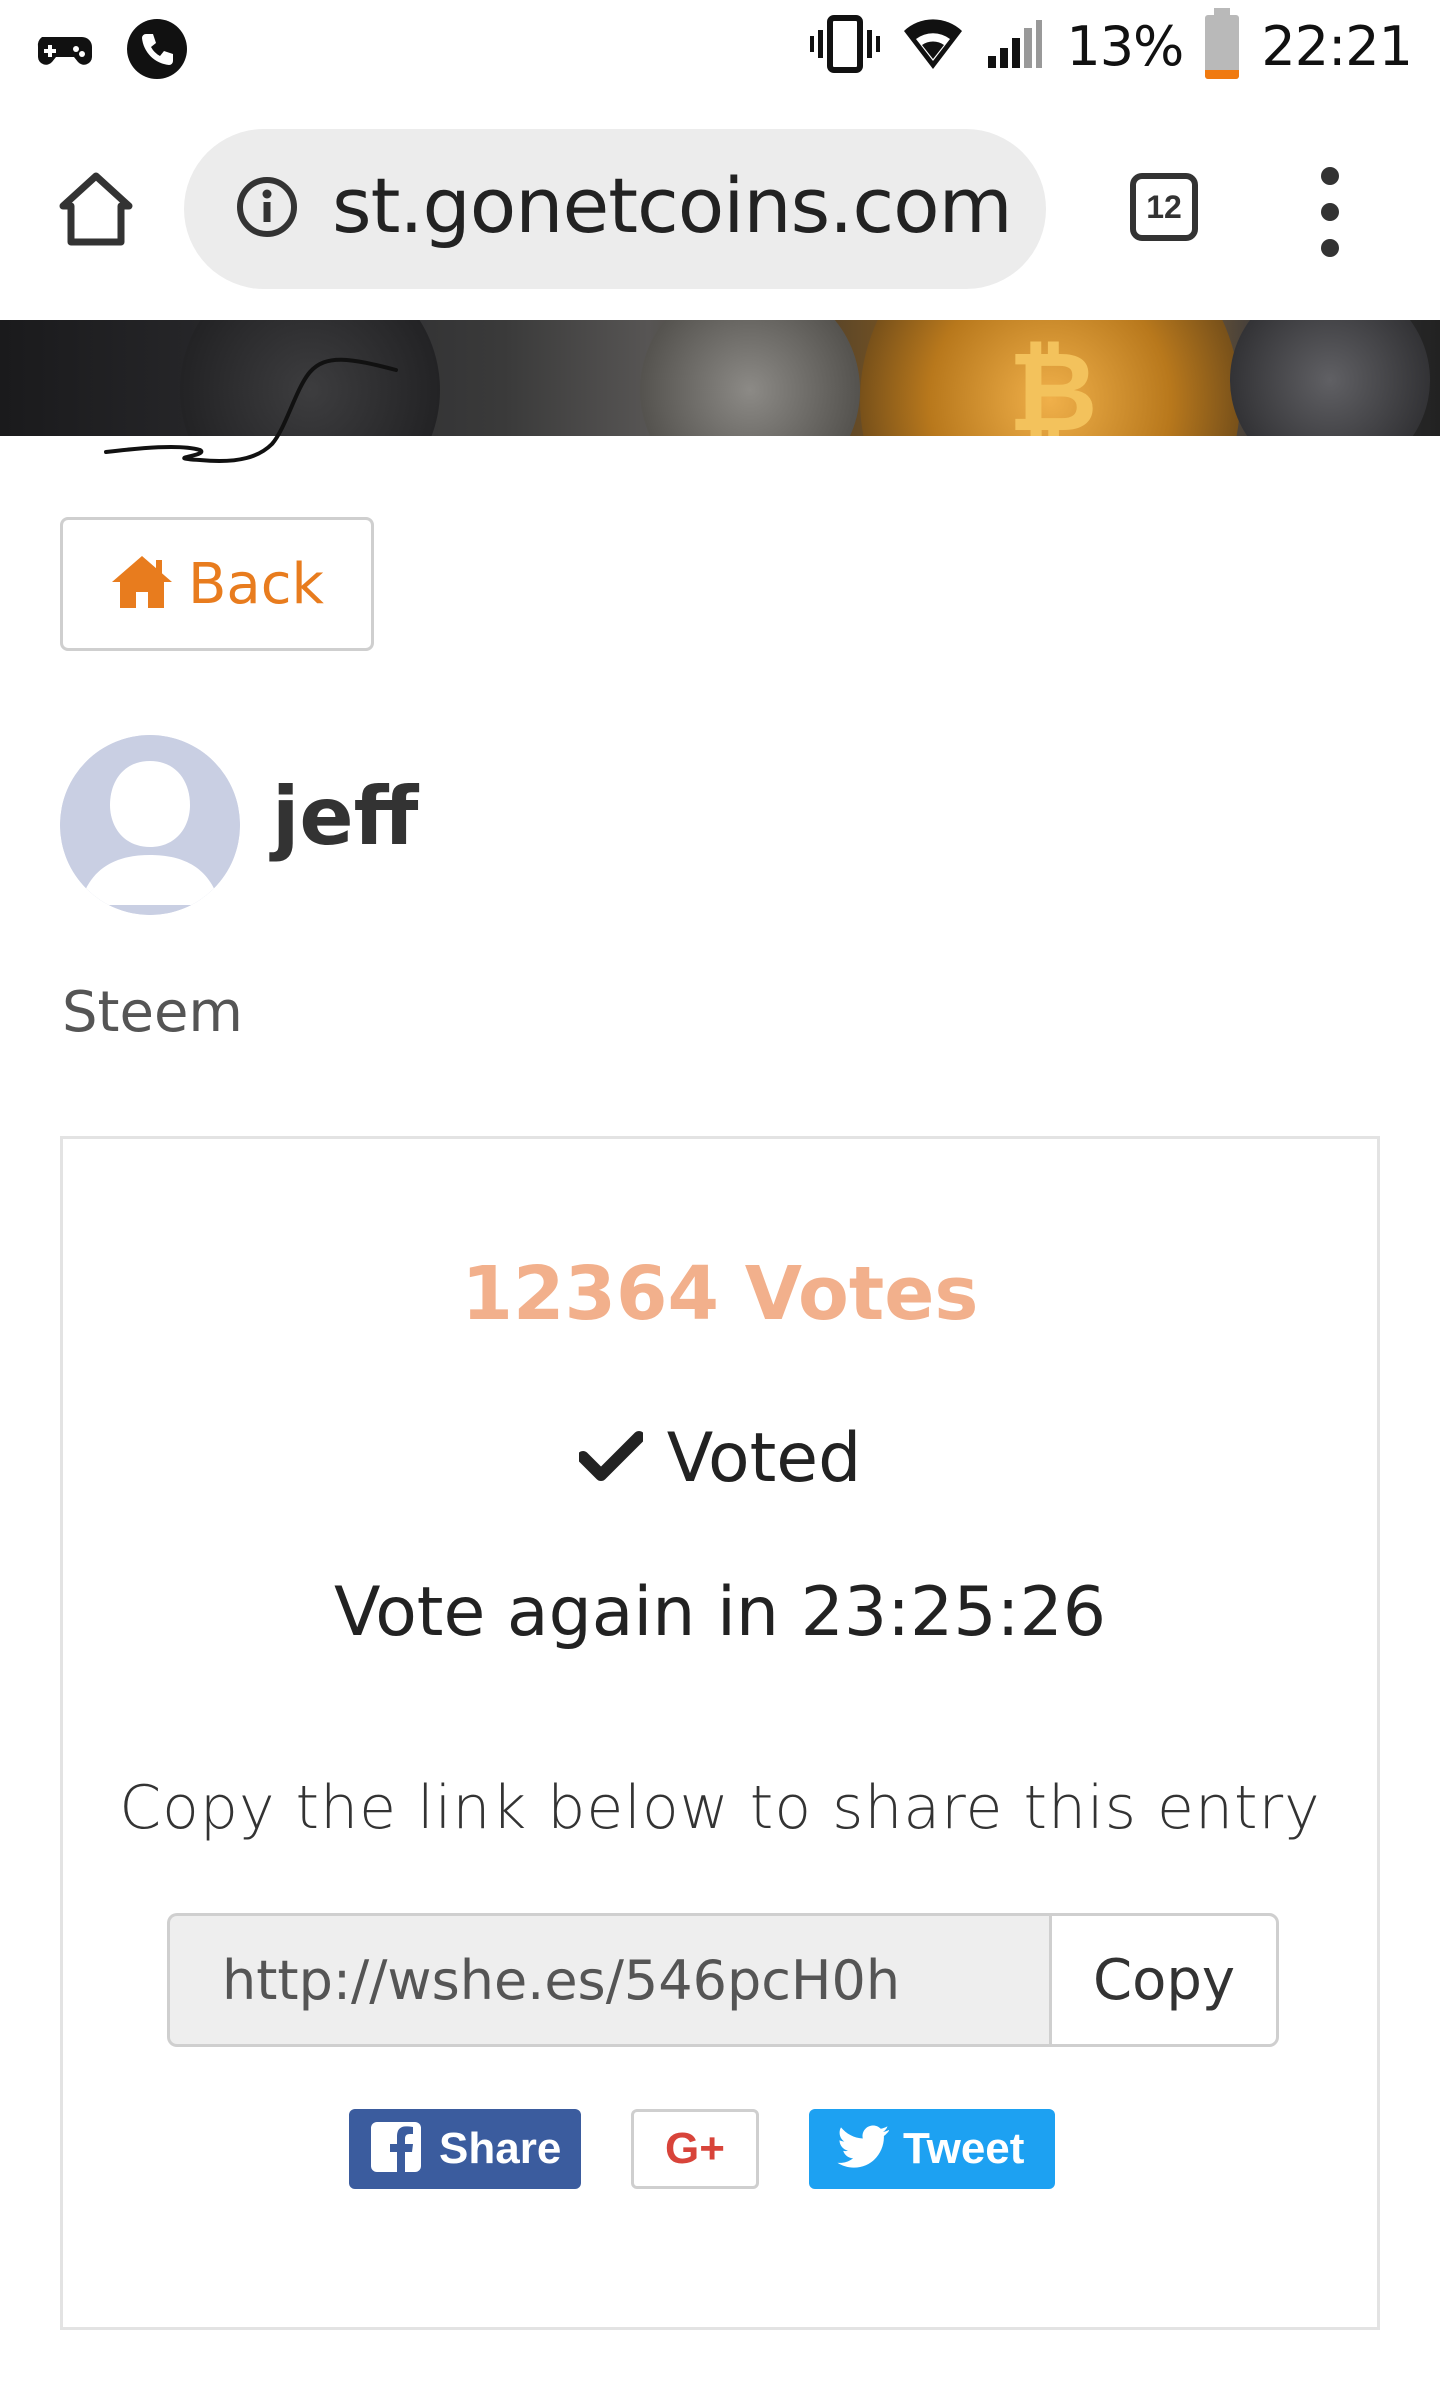  What do you see at coordinates (152, 1012) in the screenshot?
I see `entry-category: Steem` at bounding box center [152, 1012].